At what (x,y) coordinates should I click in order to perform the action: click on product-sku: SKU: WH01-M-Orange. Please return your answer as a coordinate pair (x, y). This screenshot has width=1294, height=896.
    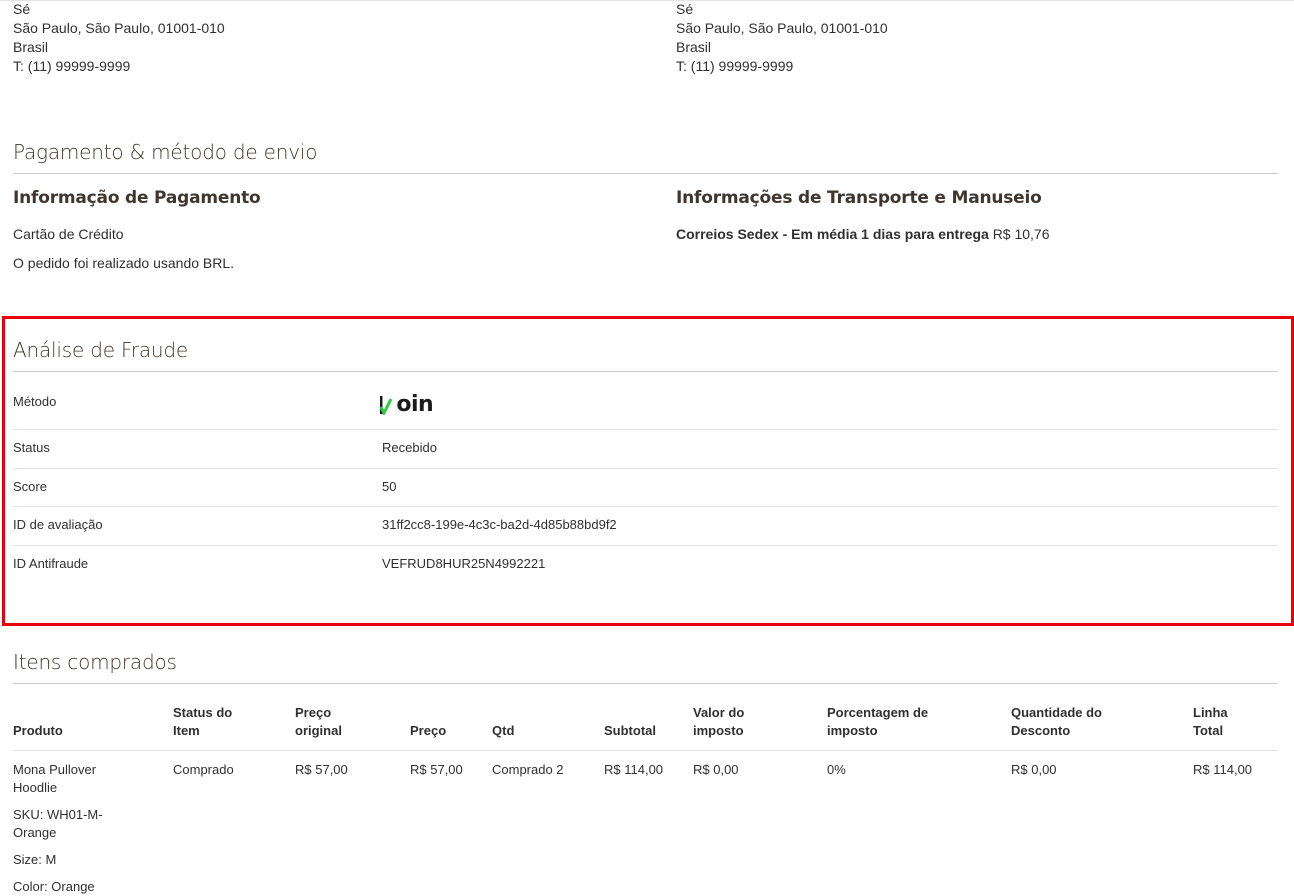
    Looking at the image, I should click on (93, 824).